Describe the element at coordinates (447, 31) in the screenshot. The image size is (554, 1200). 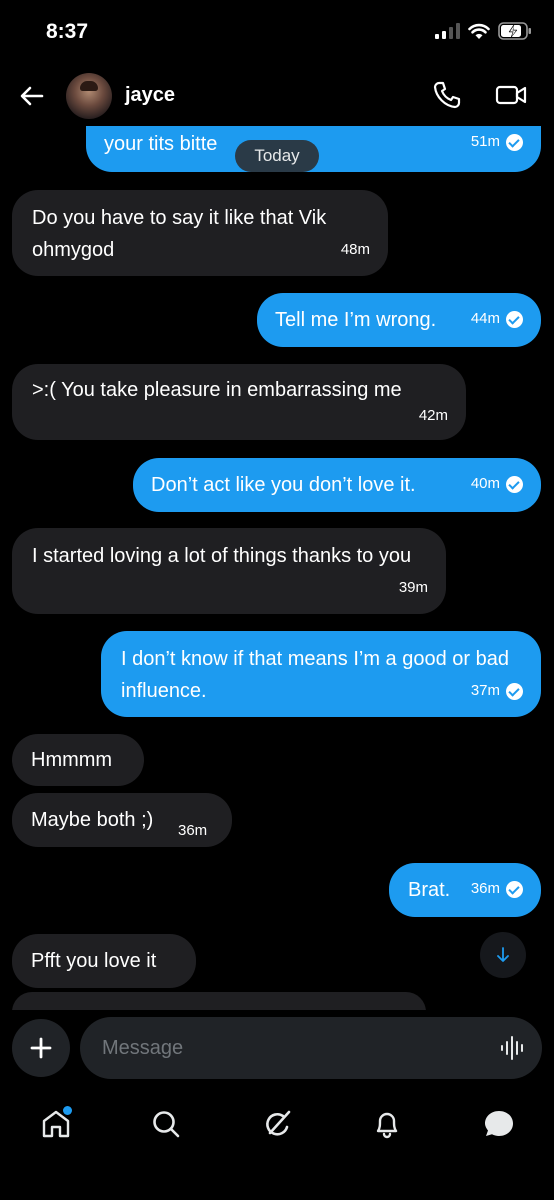
I see `cellular-signal-icon` at that location.